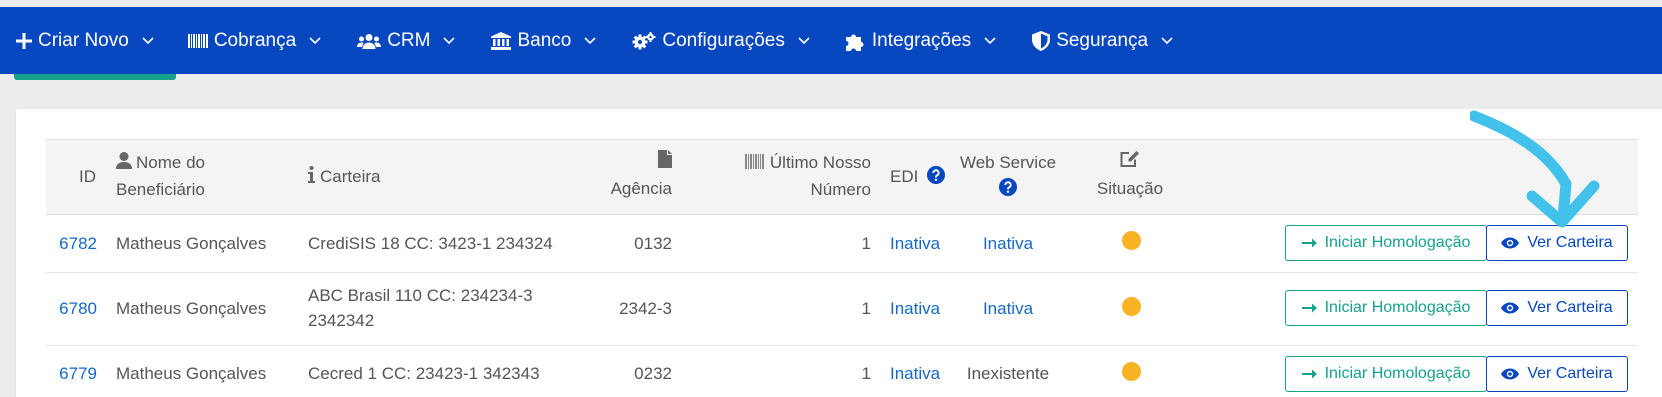 This screenshot has height=397, width=1662. I want to click on nav-banco: Banco, so click(543, 40).